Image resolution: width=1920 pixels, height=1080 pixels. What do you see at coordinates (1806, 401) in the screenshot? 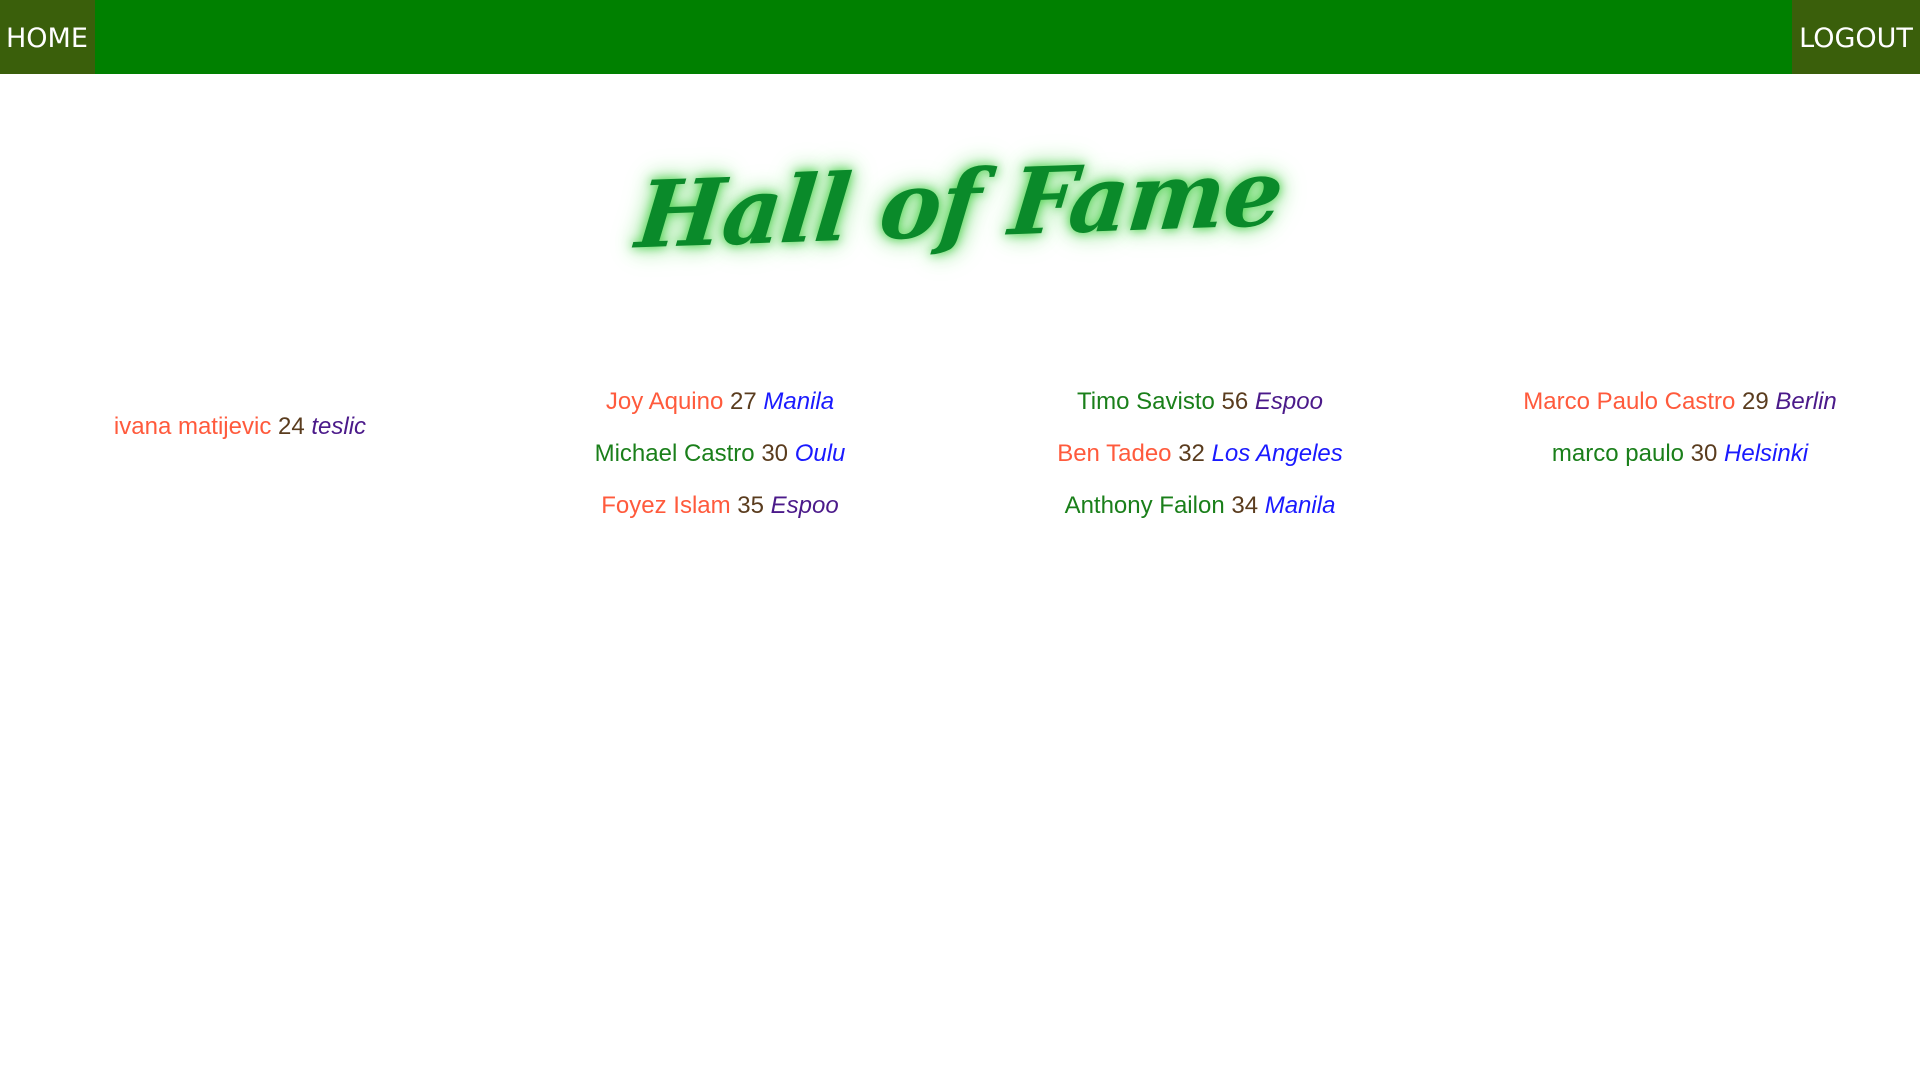
I see `entry-city: Berlin` at bounding box center [1806, 401].